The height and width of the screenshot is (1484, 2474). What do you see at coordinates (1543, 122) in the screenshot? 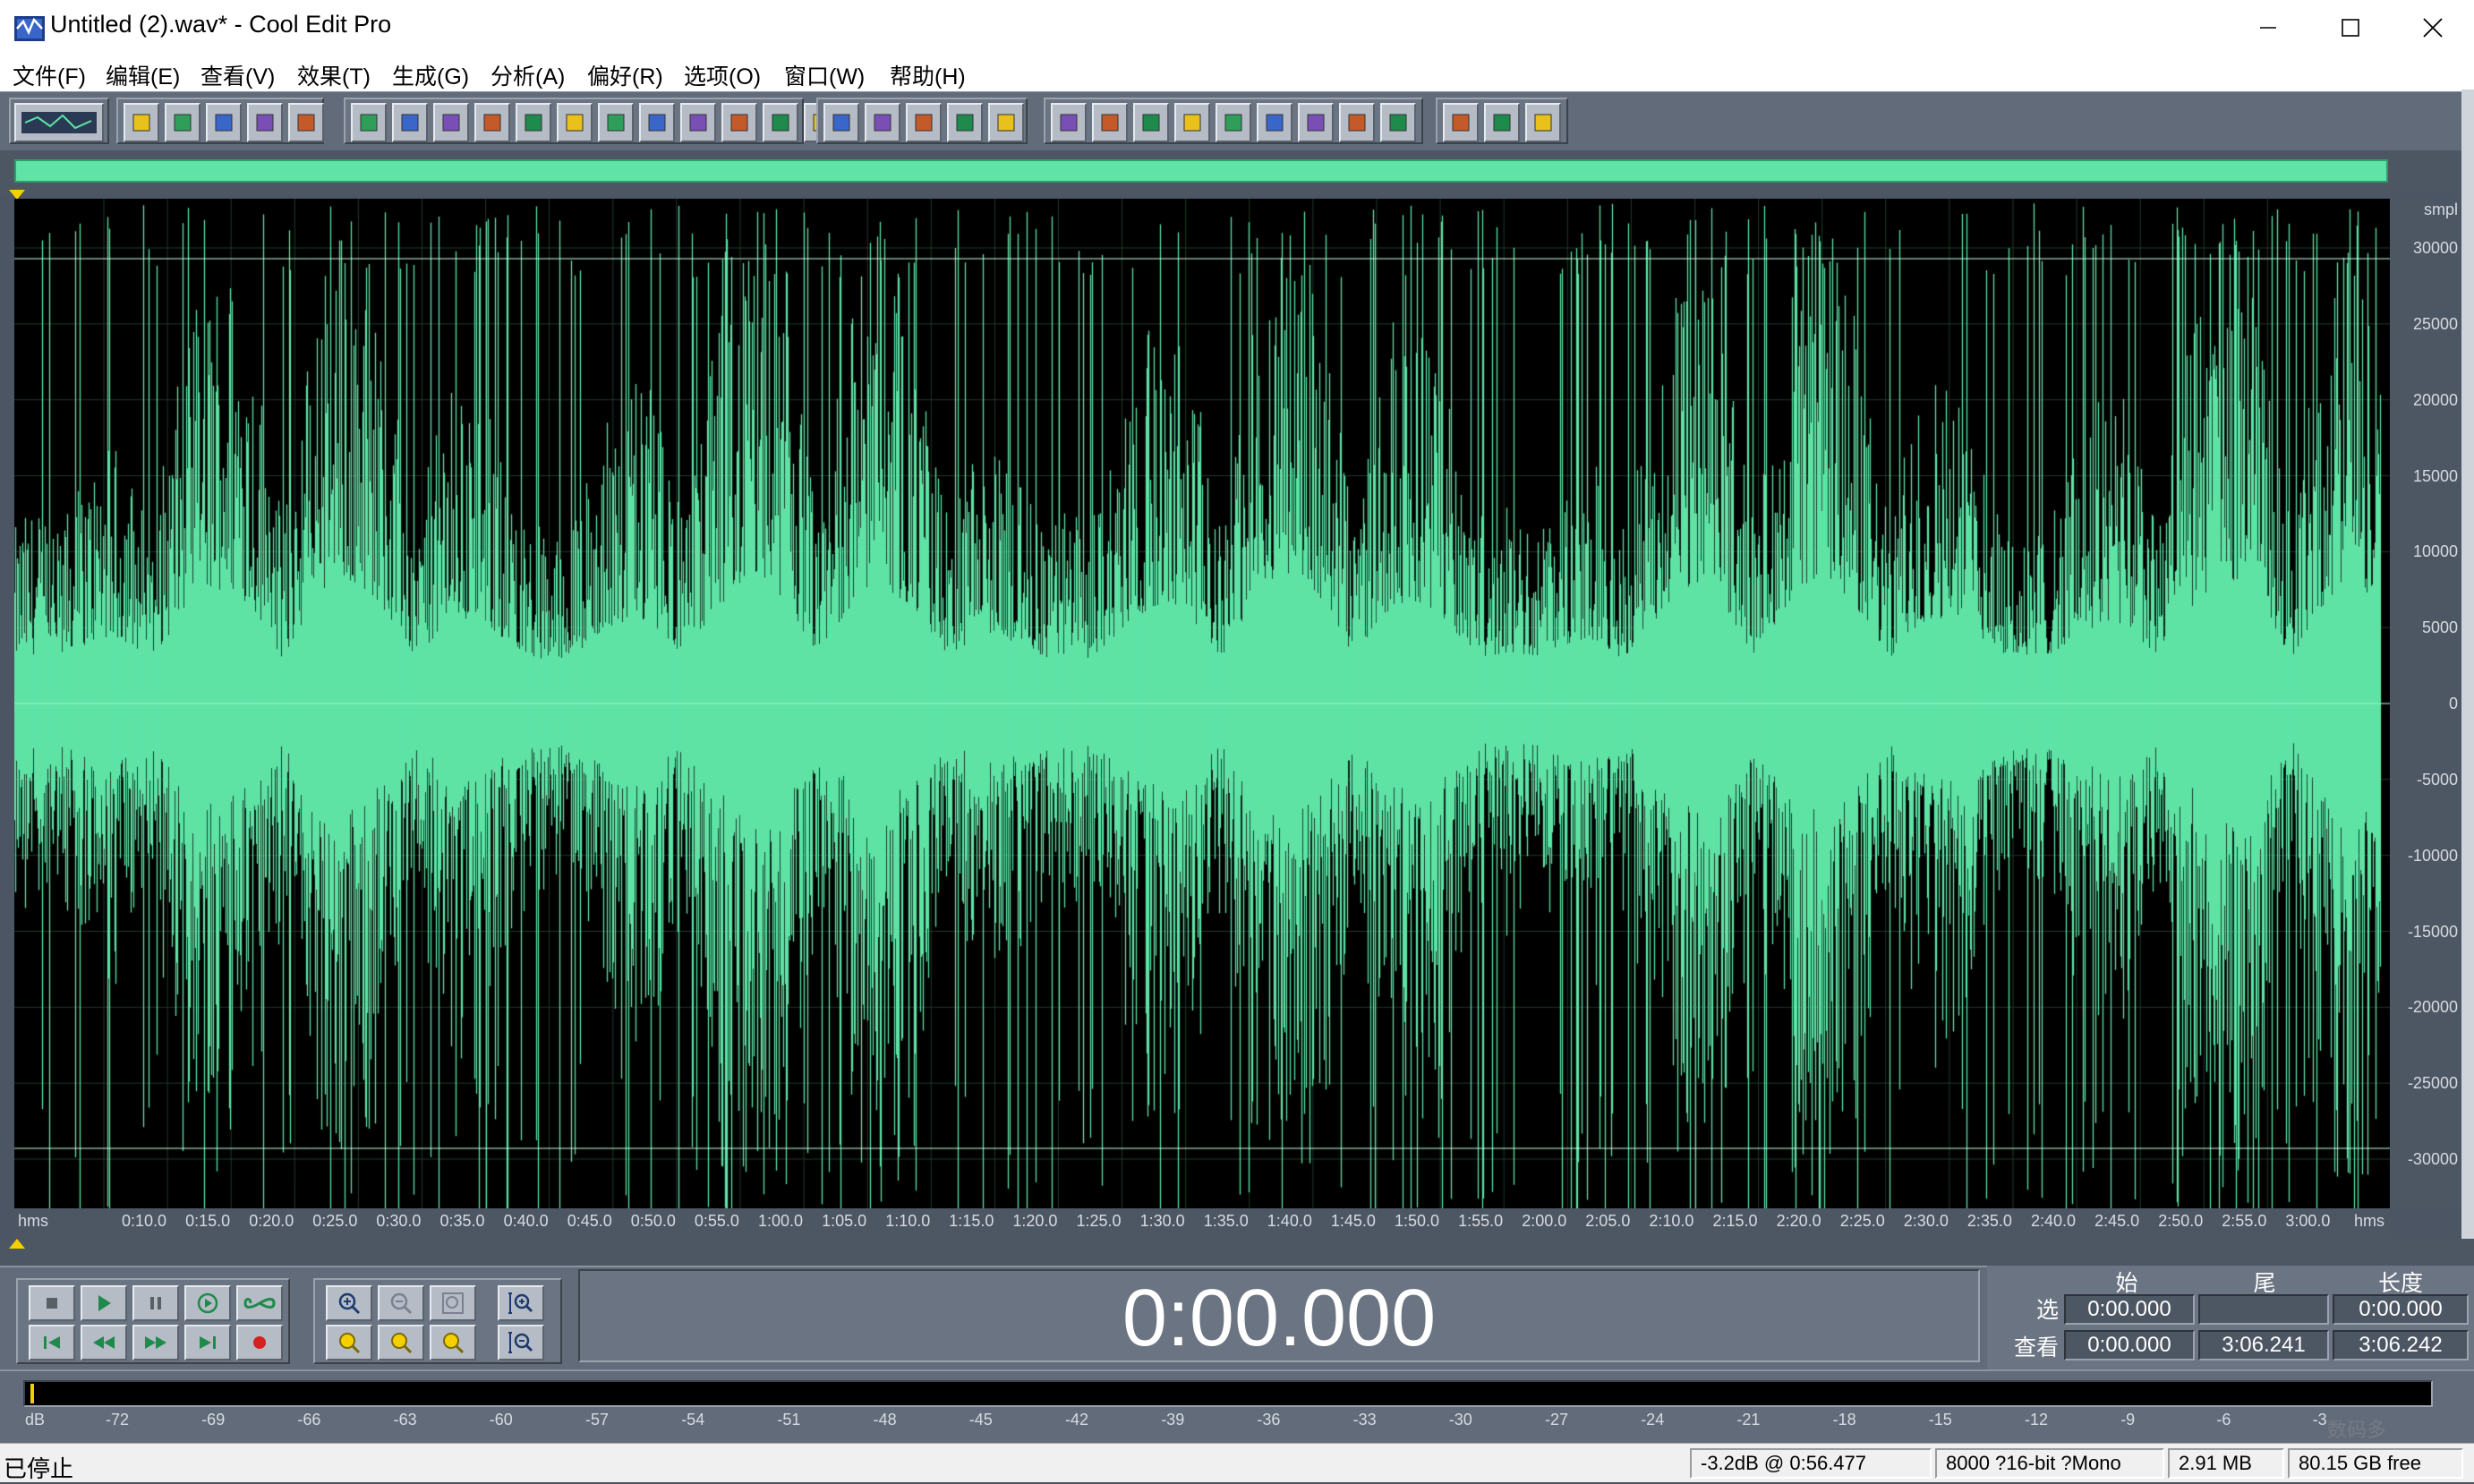
I see `help-button` at bounding box center [1543, 122].